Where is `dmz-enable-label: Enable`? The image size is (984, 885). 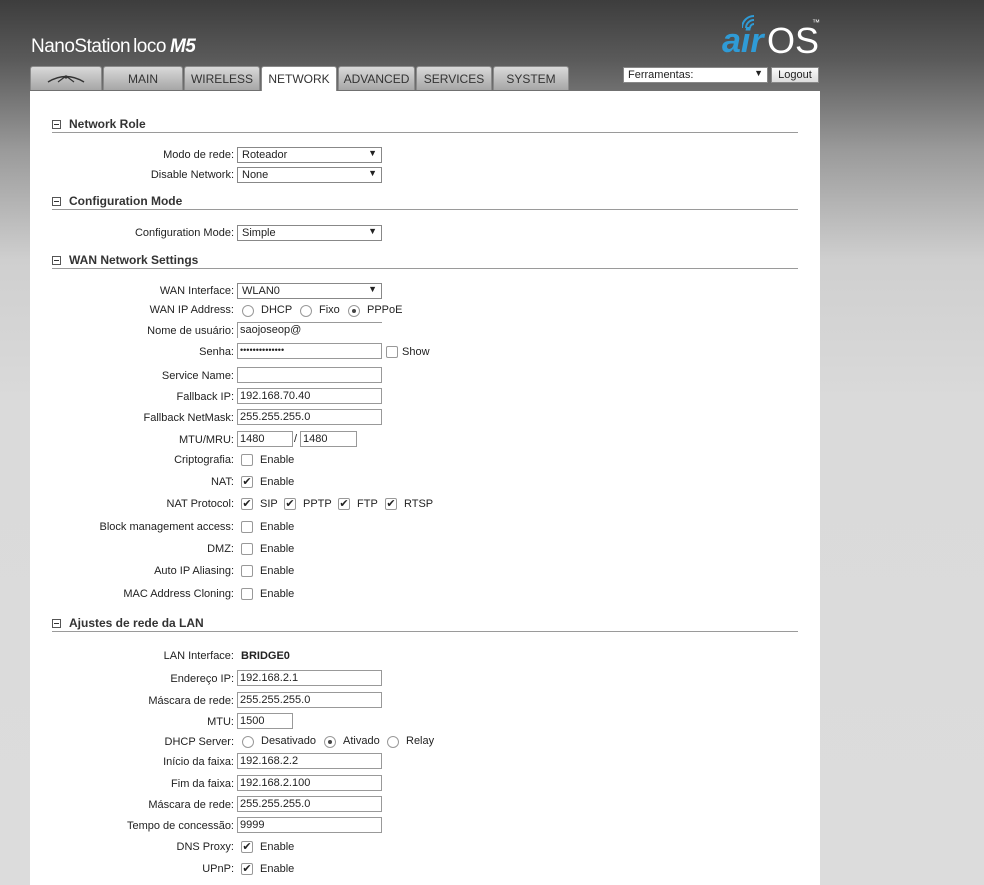 dmz-enable-label: Enable is located at coordinates (277, 549).